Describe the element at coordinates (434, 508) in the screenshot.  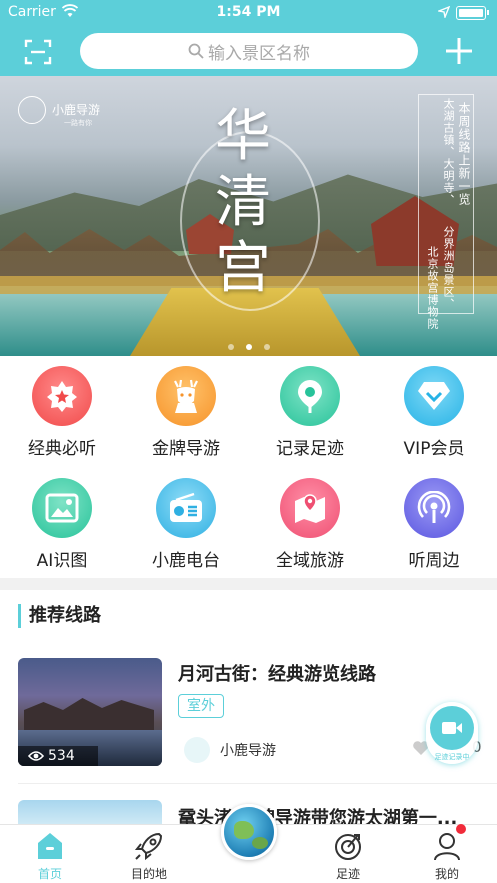
I see `broadcast-icon` at that location.